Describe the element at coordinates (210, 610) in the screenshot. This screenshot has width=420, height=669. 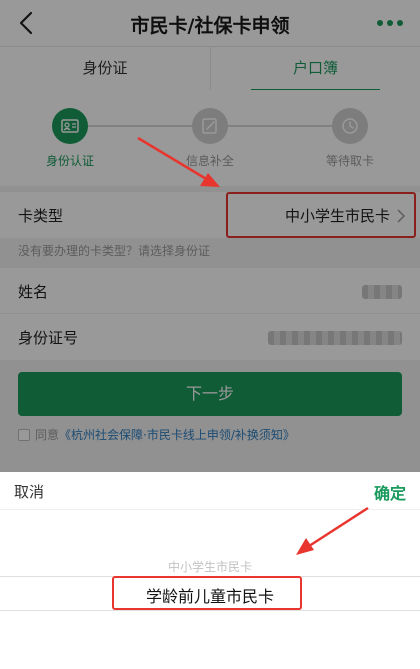
I see `picker-selection-line` at that location.